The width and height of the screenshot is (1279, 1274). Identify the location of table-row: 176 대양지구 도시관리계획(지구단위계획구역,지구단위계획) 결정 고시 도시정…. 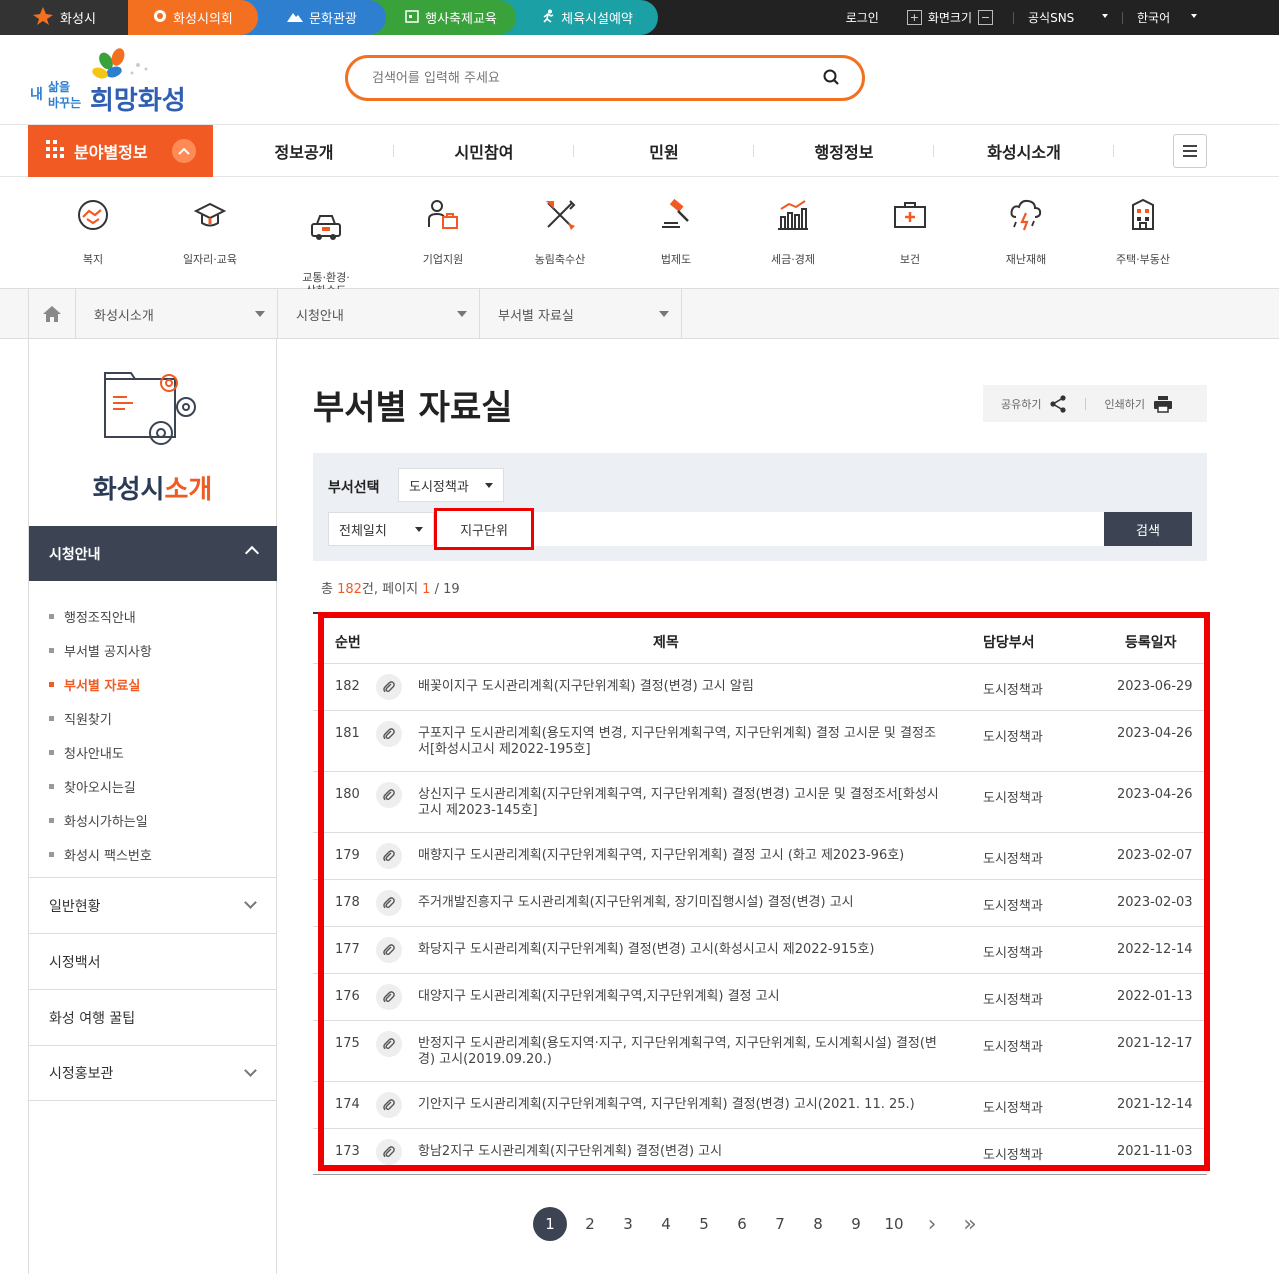
(760, 997).